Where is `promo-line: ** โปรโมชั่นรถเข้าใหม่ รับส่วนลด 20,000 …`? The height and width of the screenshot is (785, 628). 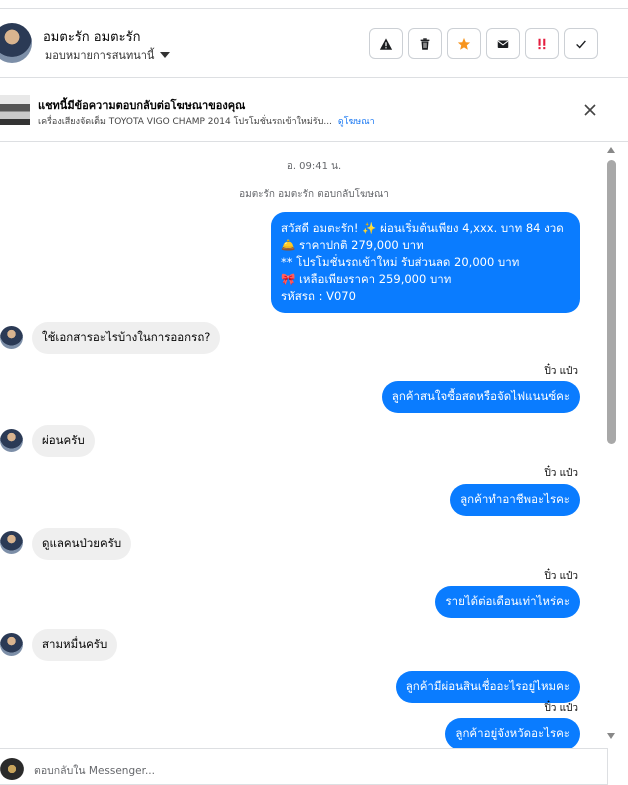
promo-line: ** โปรโมชั่นรถเข้าใหม่ รับส่วนลด 20,000 … is located at coordinates (400, 262).